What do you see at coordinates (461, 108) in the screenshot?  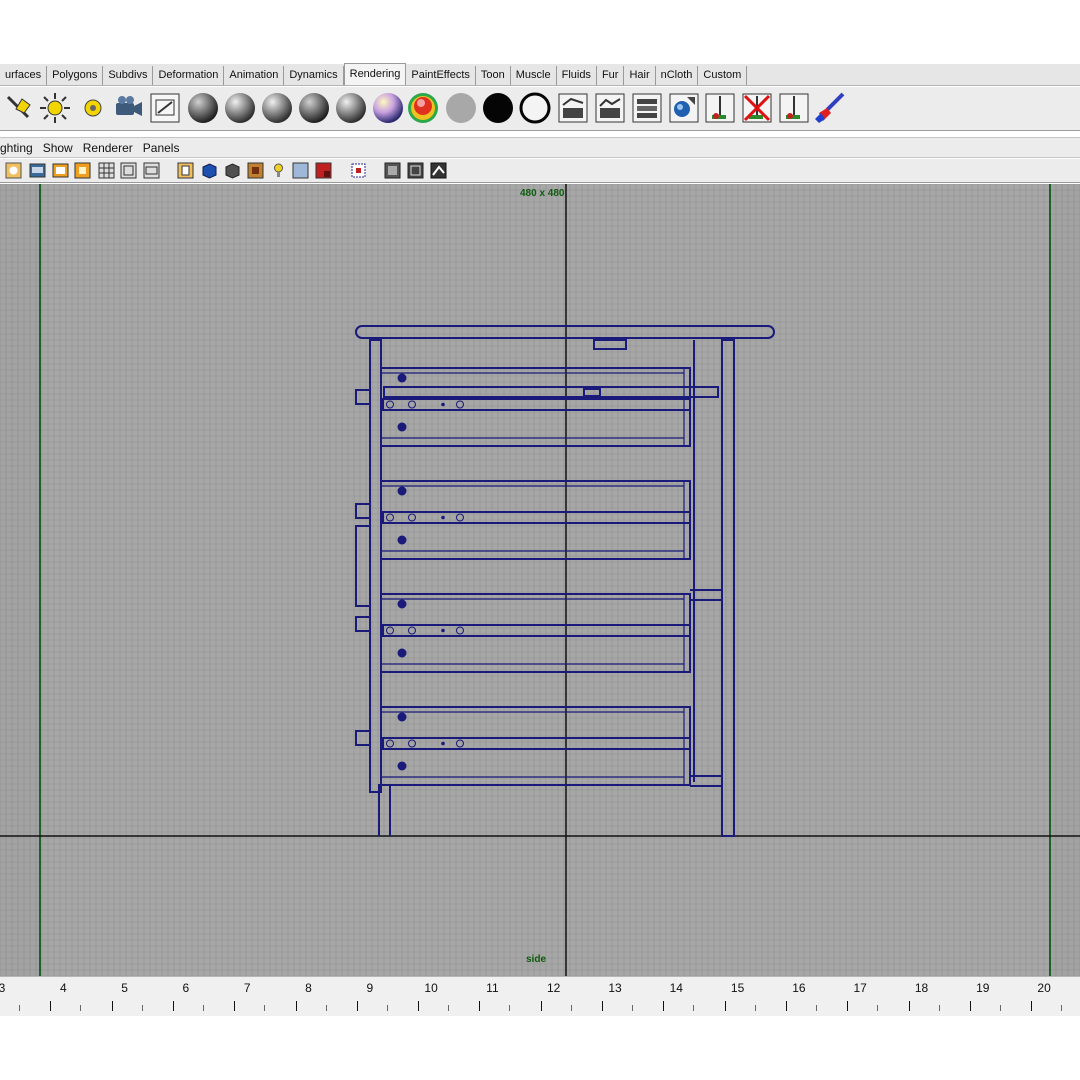 I see `shading-map-icon` at bounding box center [461, 108].